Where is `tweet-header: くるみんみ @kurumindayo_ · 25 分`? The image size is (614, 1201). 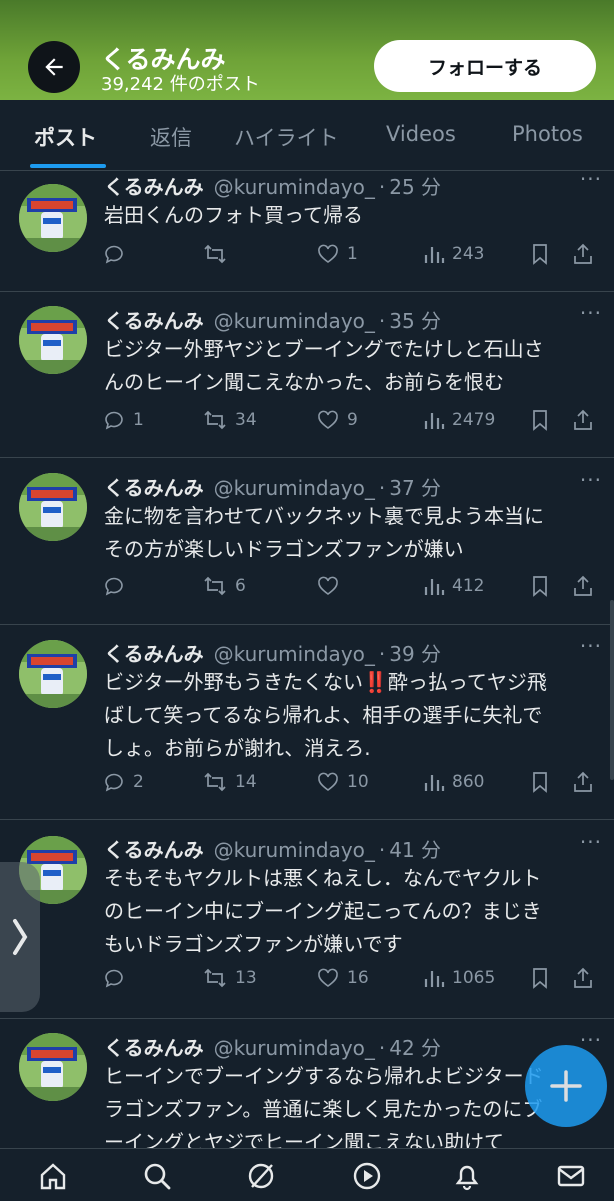
tweet-header: くるみんみ @kurumindayo_ · 25 分 is located at coordinates (272, 185).